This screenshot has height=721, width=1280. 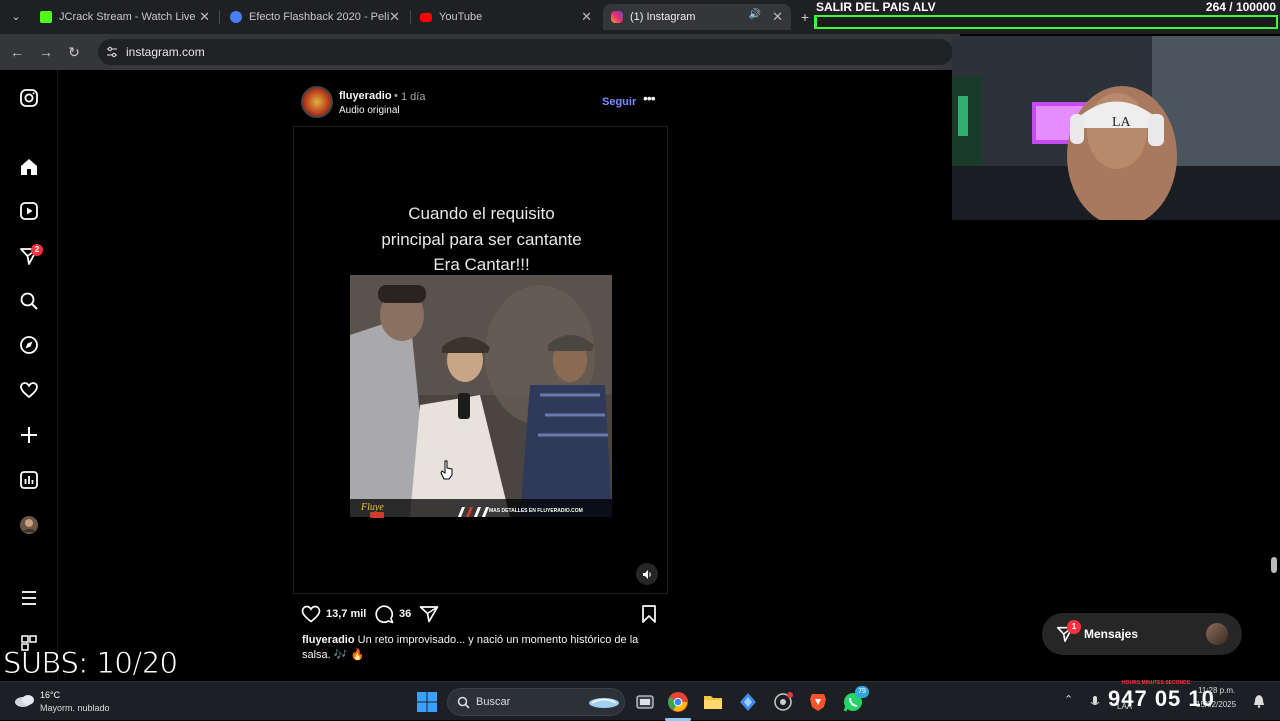 What do you see at coordinates (46, 52) in the screenshot?
I see `forward-arrow-icon: →` at bounding box center [46, 52].